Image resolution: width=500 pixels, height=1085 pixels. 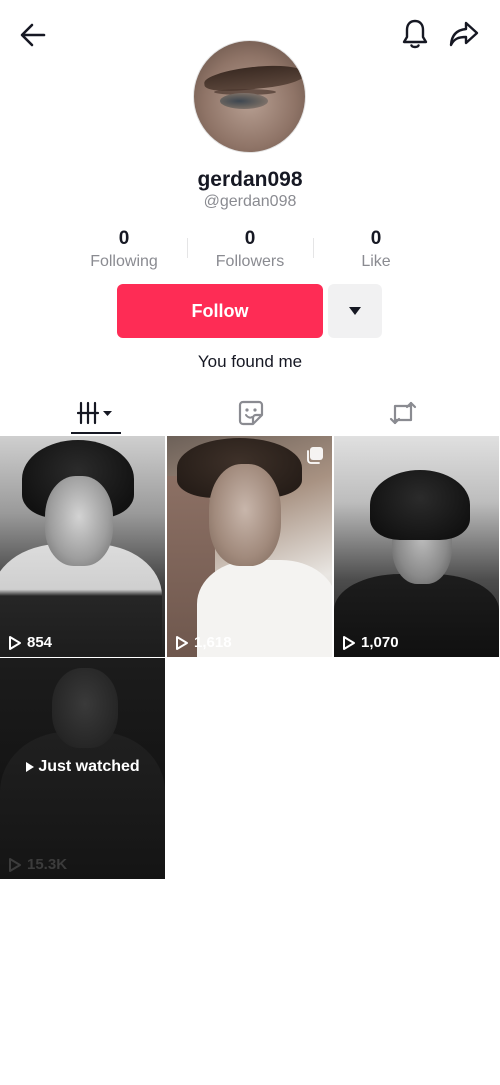 What do you see at coordinates (250, 261) in the screenshot?
I see `followers-label: Followers` at bounding box center [250, 261].